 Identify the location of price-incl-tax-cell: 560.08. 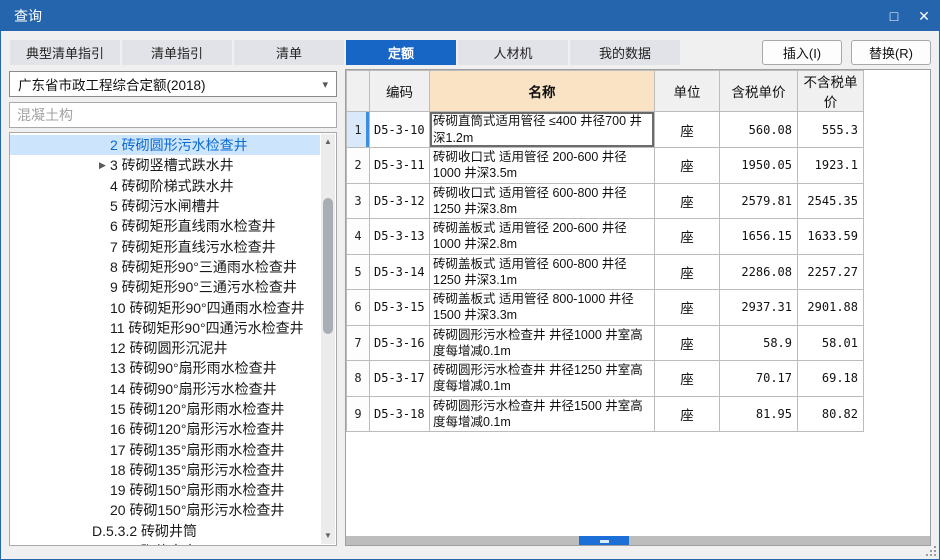
(758, 129).